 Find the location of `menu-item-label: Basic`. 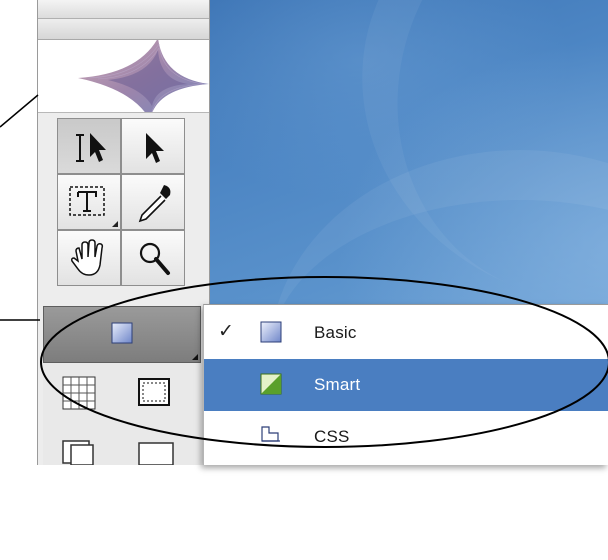

menu-item-label: Basic is located at coordinates (335, 332).